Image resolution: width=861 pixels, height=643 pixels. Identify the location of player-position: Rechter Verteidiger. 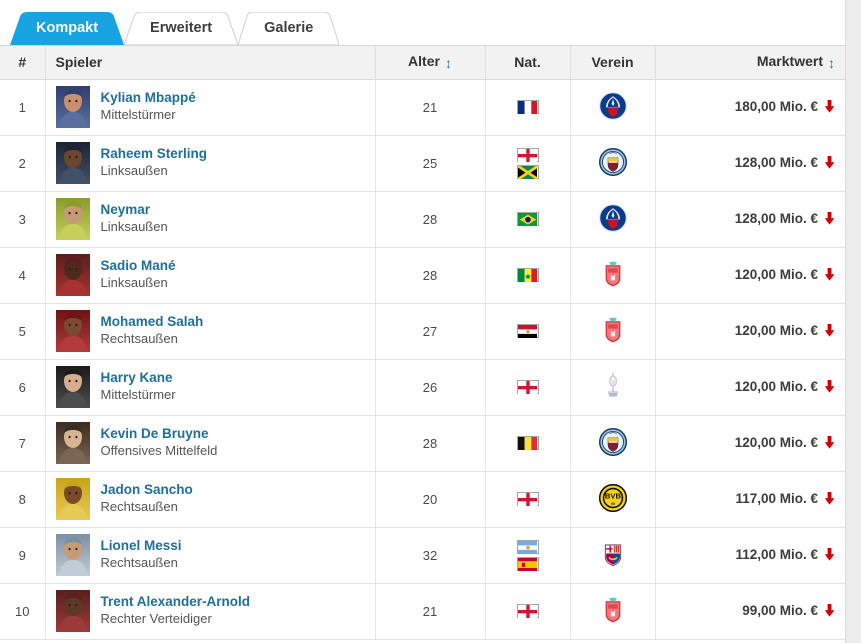
(156, 619).